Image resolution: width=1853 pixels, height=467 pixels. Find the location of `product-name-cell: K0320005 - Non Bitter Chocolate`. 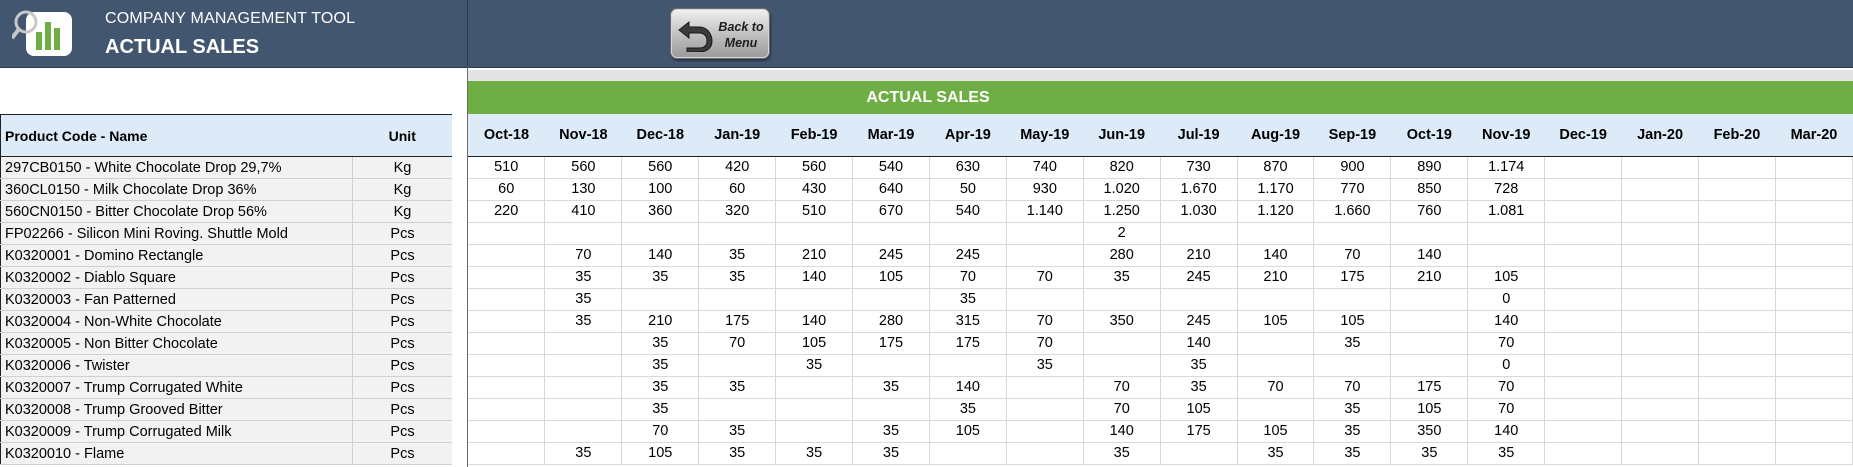

product-name-cell: K0320005 - Non Bitter Chocolate is located at coordinates (176, 343).